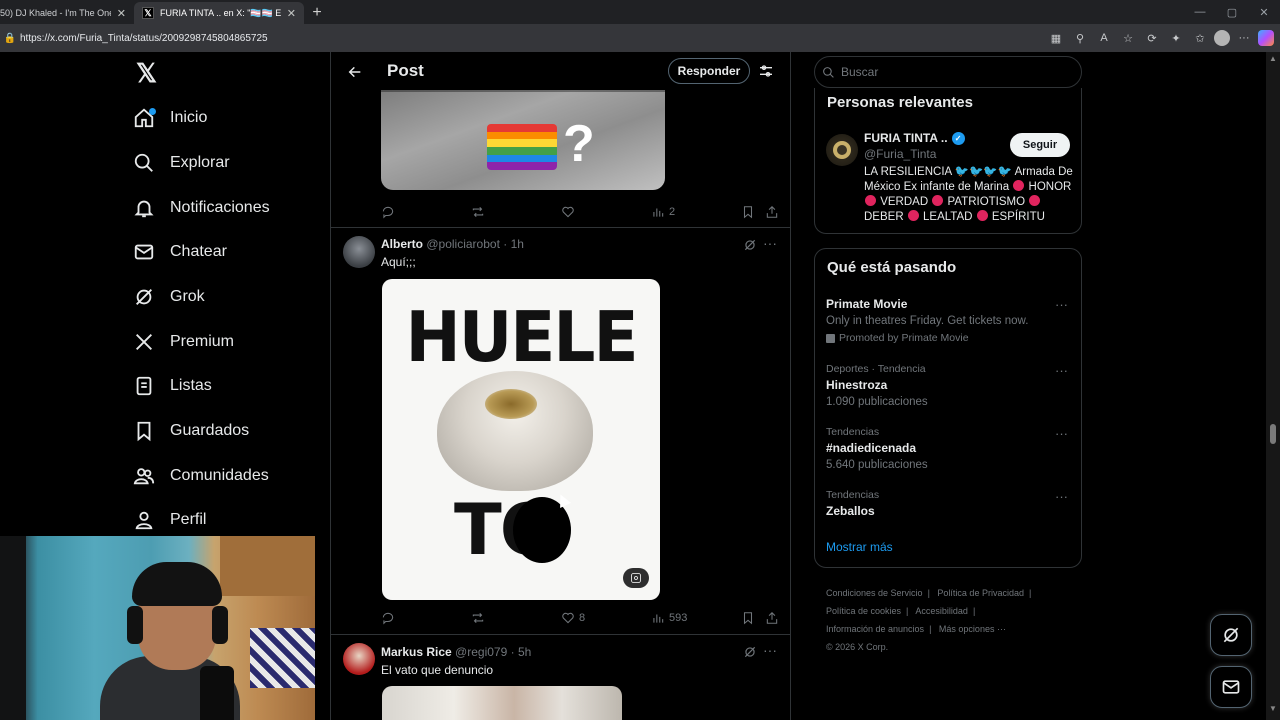 Image resolution: width=1280 pixels, height=720 pixels. I want to click on post-image, so click(502, 703).